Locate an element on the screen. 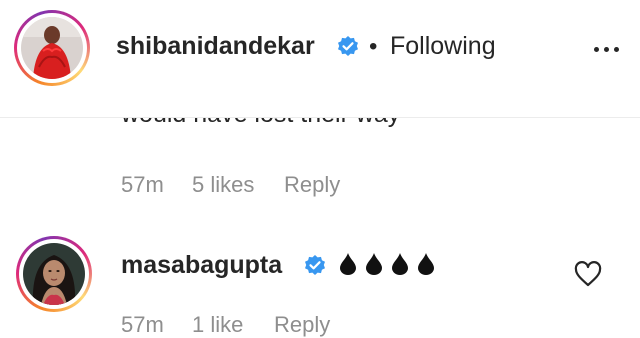 The height and width of the screenshot is (338, 640). profile-photo-red-dress-icon is located at coordinates (52, 48).